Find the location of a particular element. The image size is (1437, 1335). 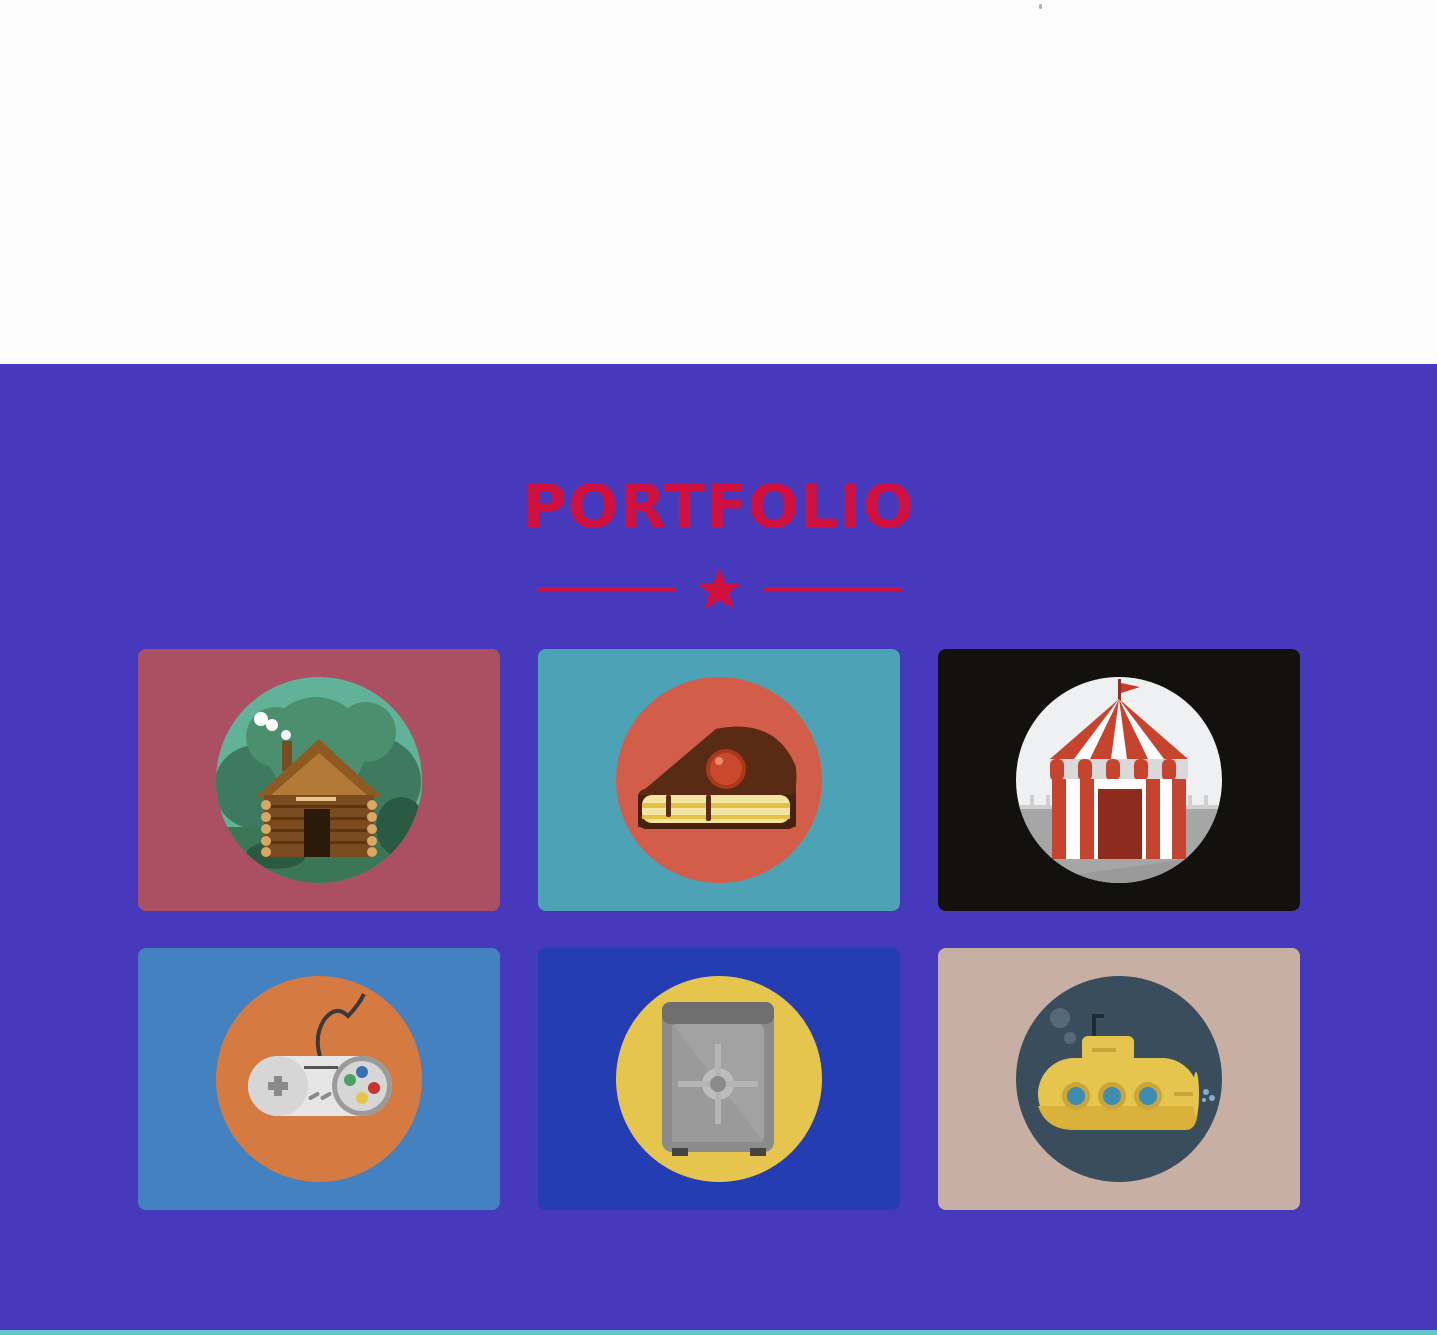

game-controller-icon is located at coordinates (319, 1079).